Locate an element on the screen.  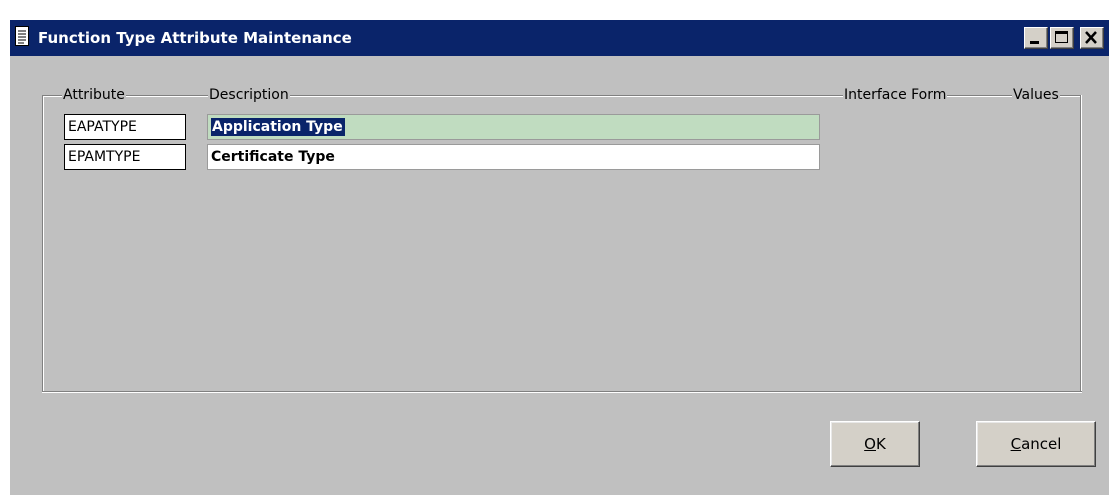
header-values: Values is located at coordinates (1036, 95).